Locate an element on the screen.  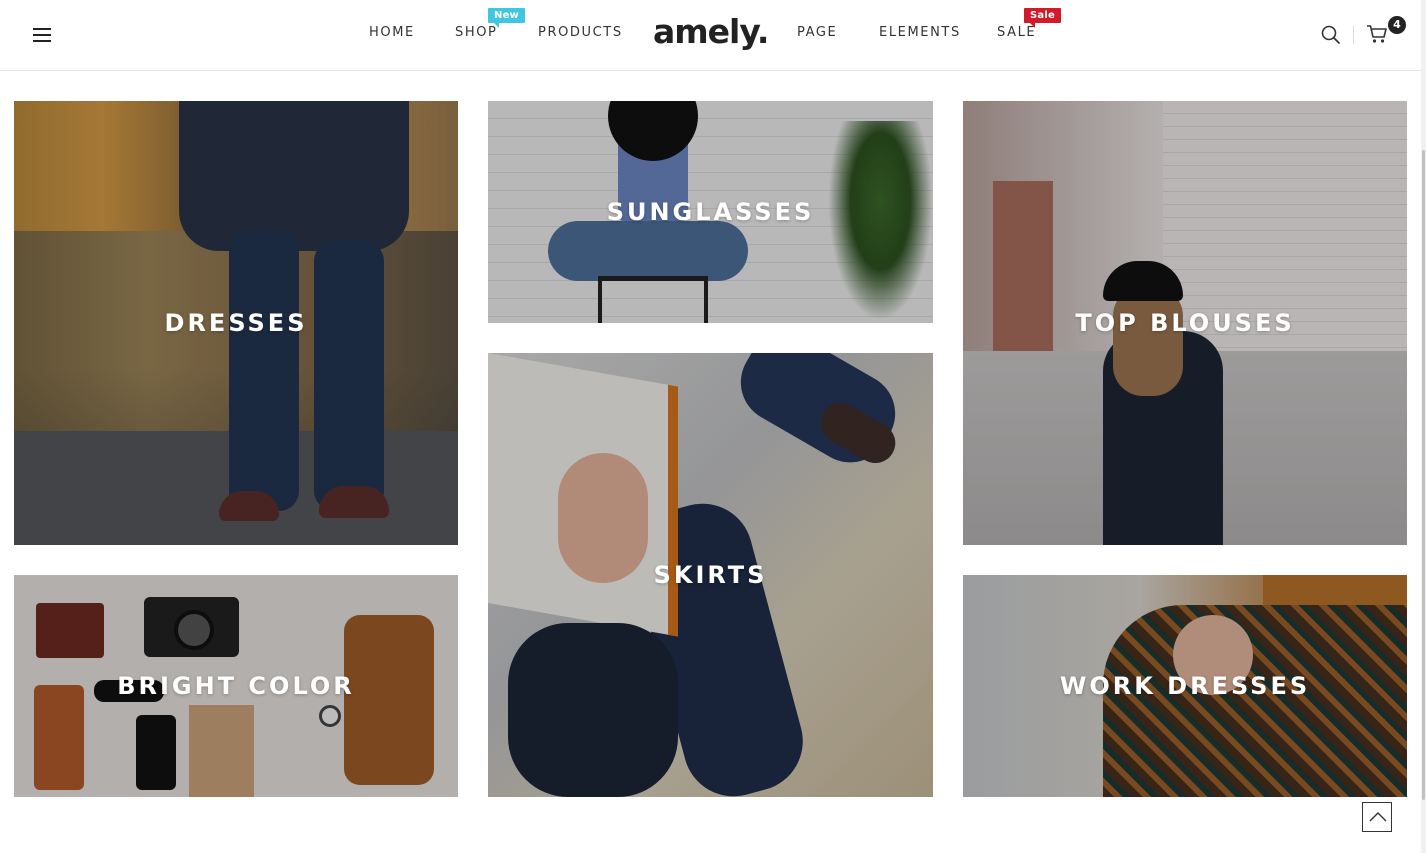
category-label-skirts: SKIRTS is located at coordinates (710, 575).